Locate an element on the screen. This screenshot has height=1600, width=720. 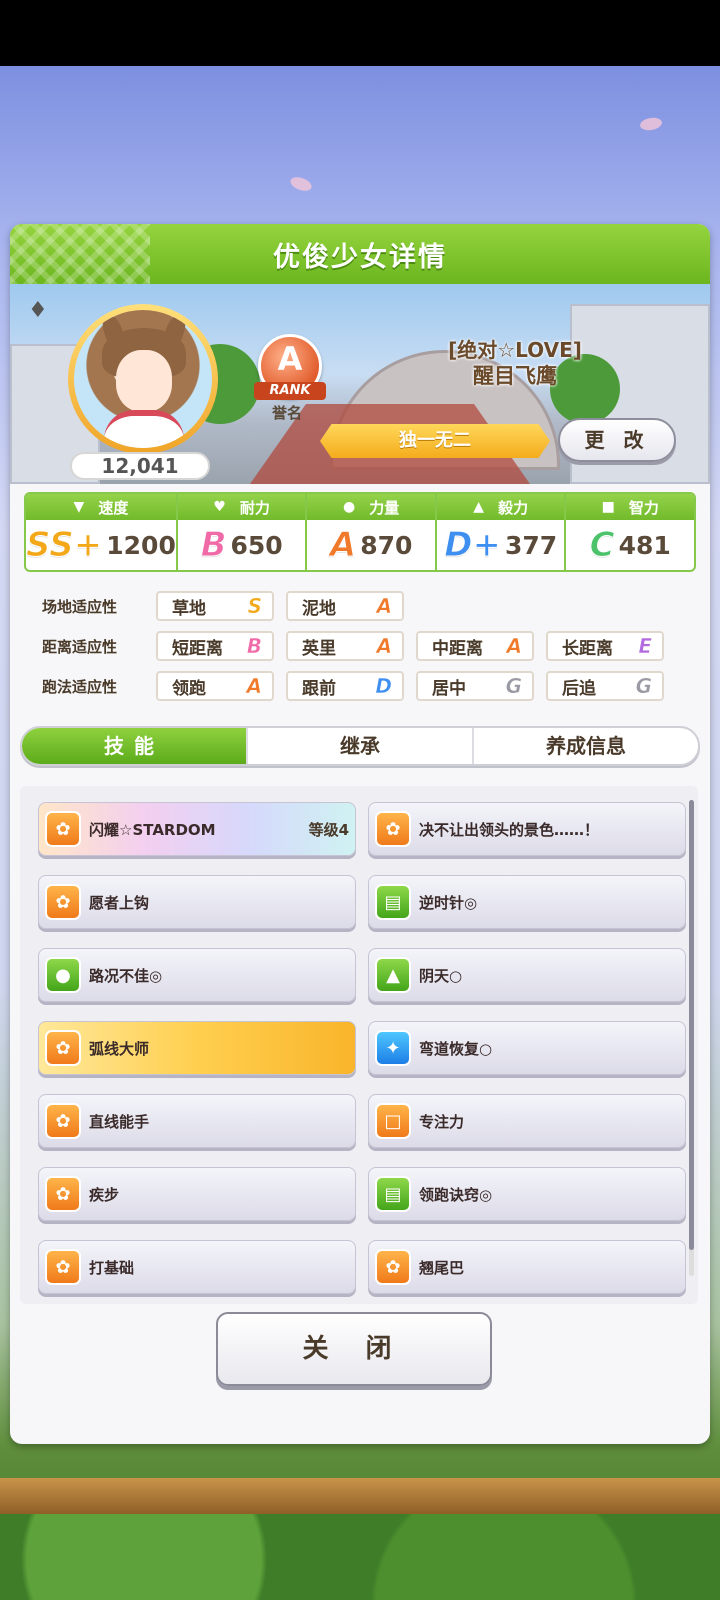
distance-aptitude-row: 距离适应性 短距离 B 英里 A 中距离 A 长距离 E is located at coordinates (367, 646).